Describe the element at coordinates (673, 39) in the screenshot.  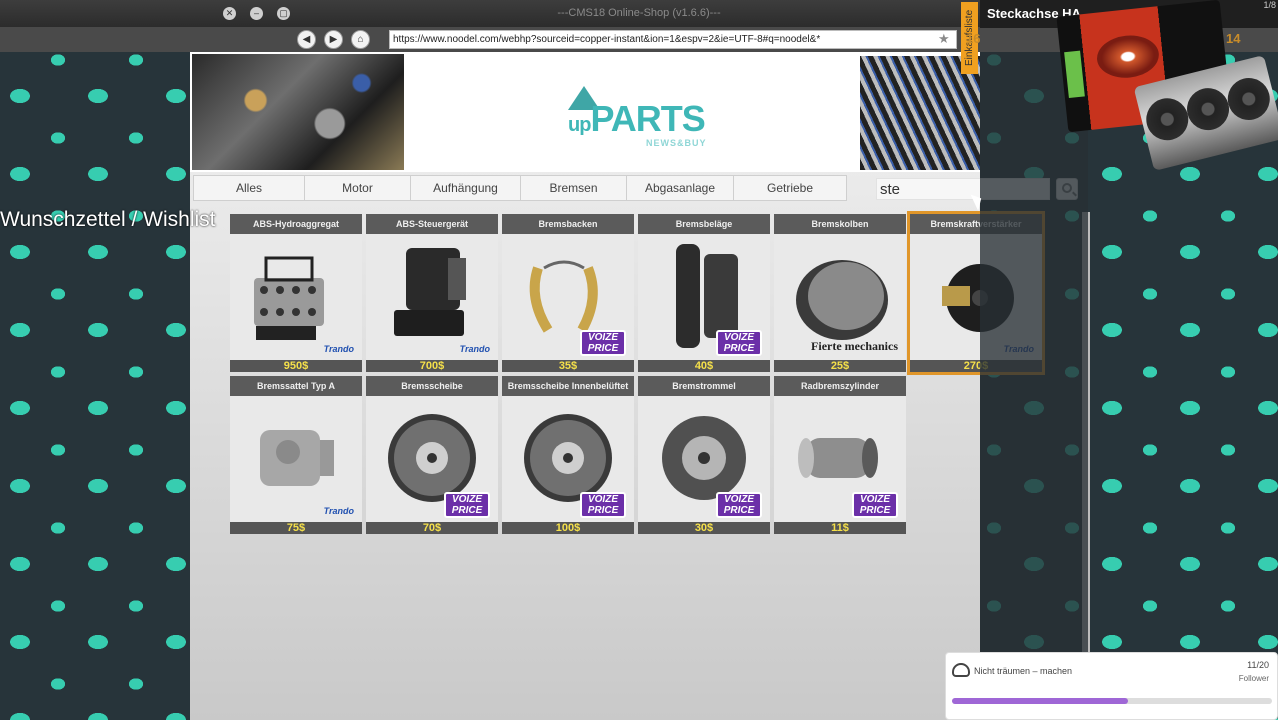
I see `url-input` at that location.